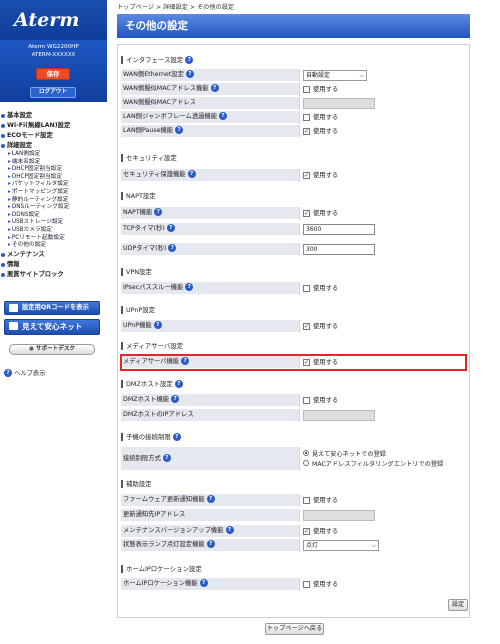 This screenshot has width=500, height=644. What do you see at coordinates (52, 327) in the screenshot?
I see `mieru-anshin-net-button: 見えて安心ネット` at bounding box center [52, 327].